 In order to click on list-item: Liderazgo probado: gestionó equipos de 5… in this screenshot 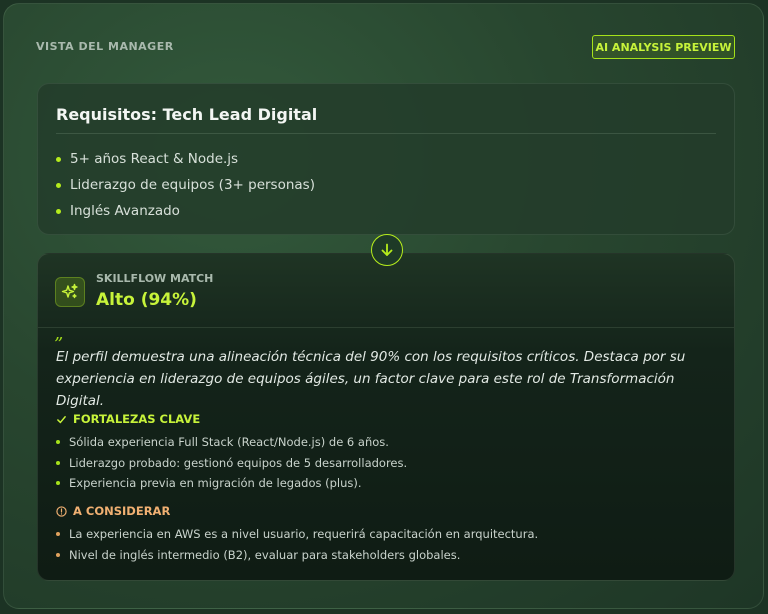, I will do `click(231, 463)`.